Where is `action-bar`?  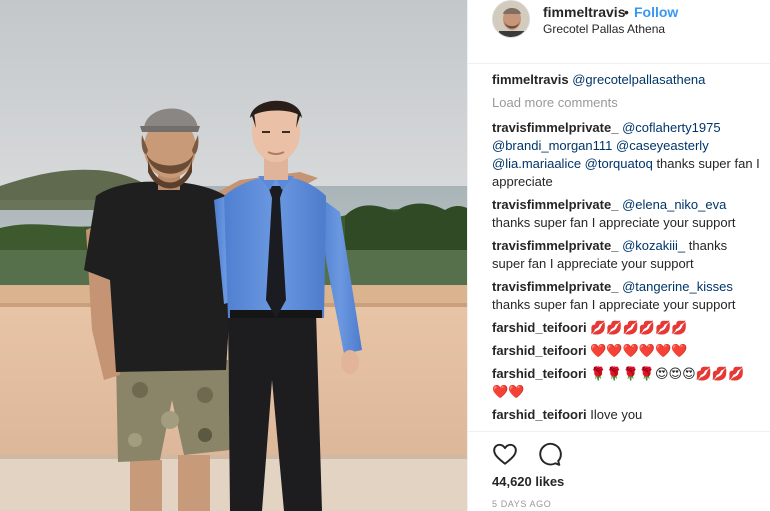
action-bar is located at coordinates (534, 454).